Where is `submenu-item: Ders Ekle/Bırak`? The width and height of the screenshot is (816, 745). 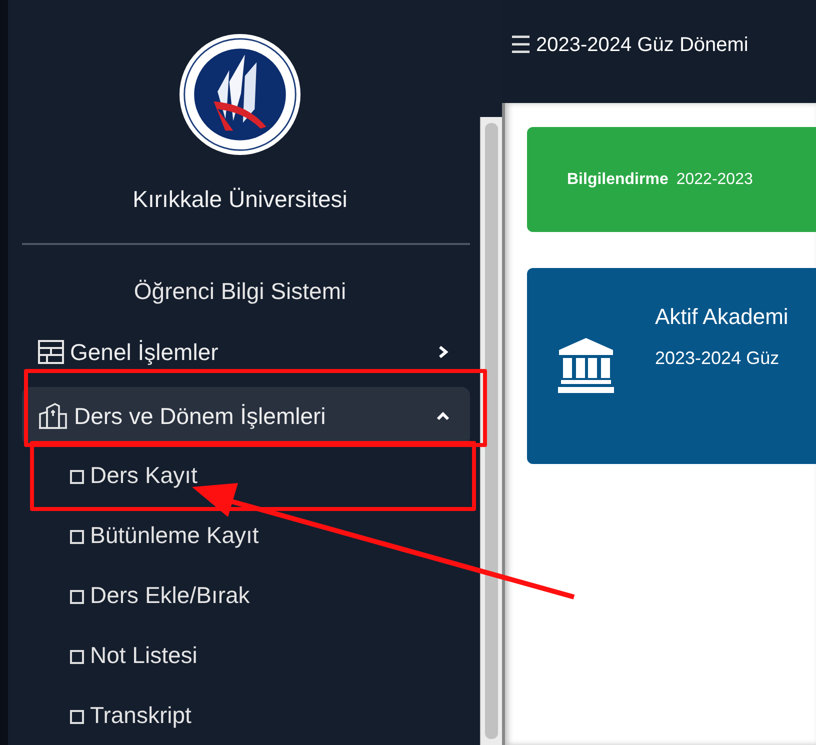
submenu-item: Ders Ekle/Bırak is located at coordinates (170, 595).